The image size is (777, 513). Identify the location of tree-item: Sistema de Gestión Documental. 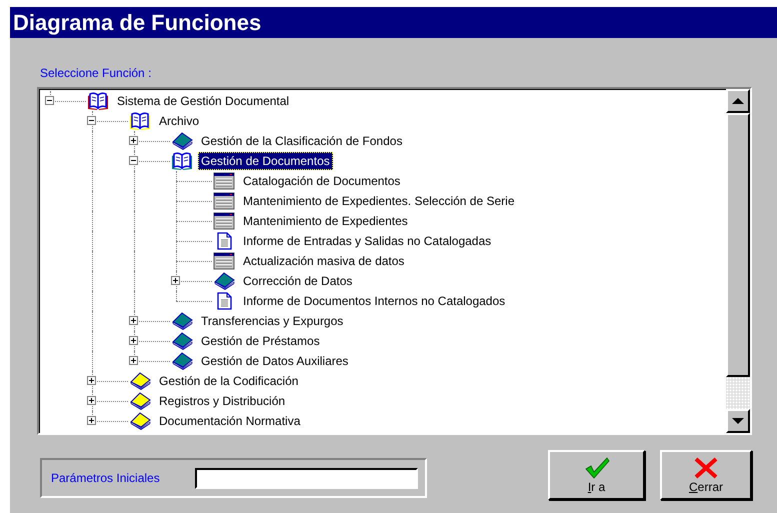
(203, 101).